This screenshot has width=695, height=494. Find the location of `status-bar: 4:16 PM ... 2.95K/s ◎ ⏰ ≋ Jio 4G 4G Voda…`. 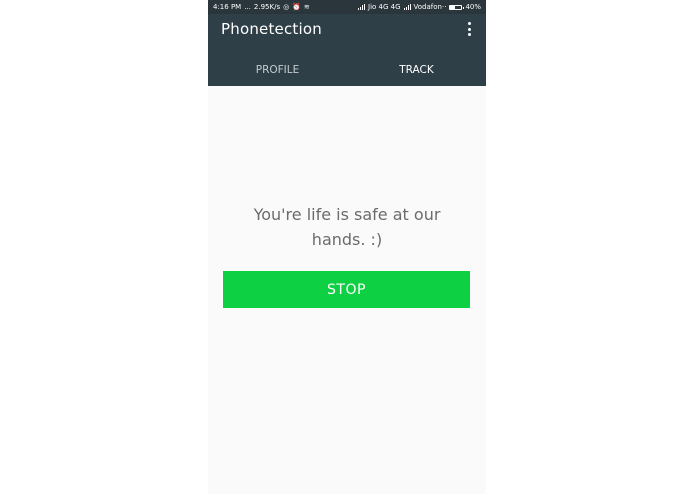

status-bar: 4:16 PM ... 2.95K/s ◎ ⏰ ≋ Jio 4G 4G Voda… is located at coordinates (347, 7).